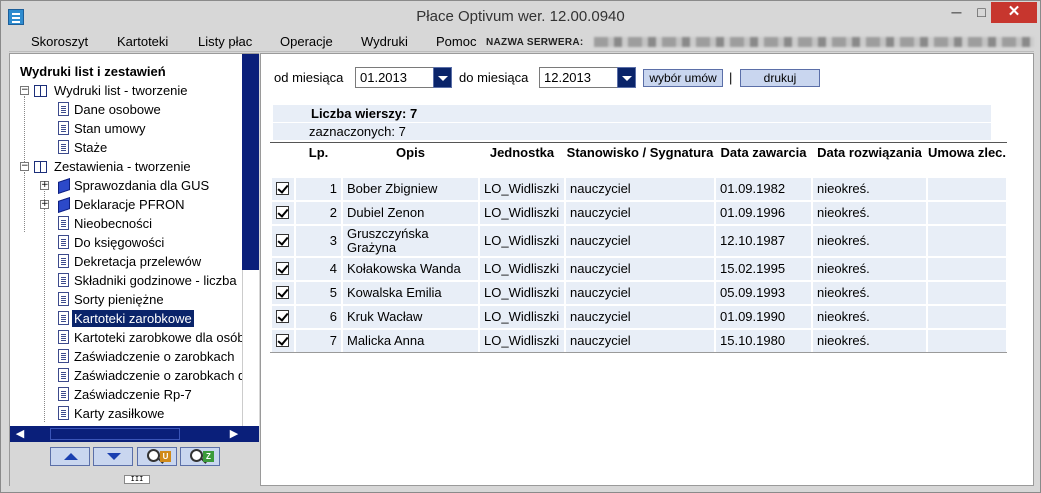 The height and width of the screenshot is (493, 1041). I want to click on search-z-button: Z, so click(200, 456).